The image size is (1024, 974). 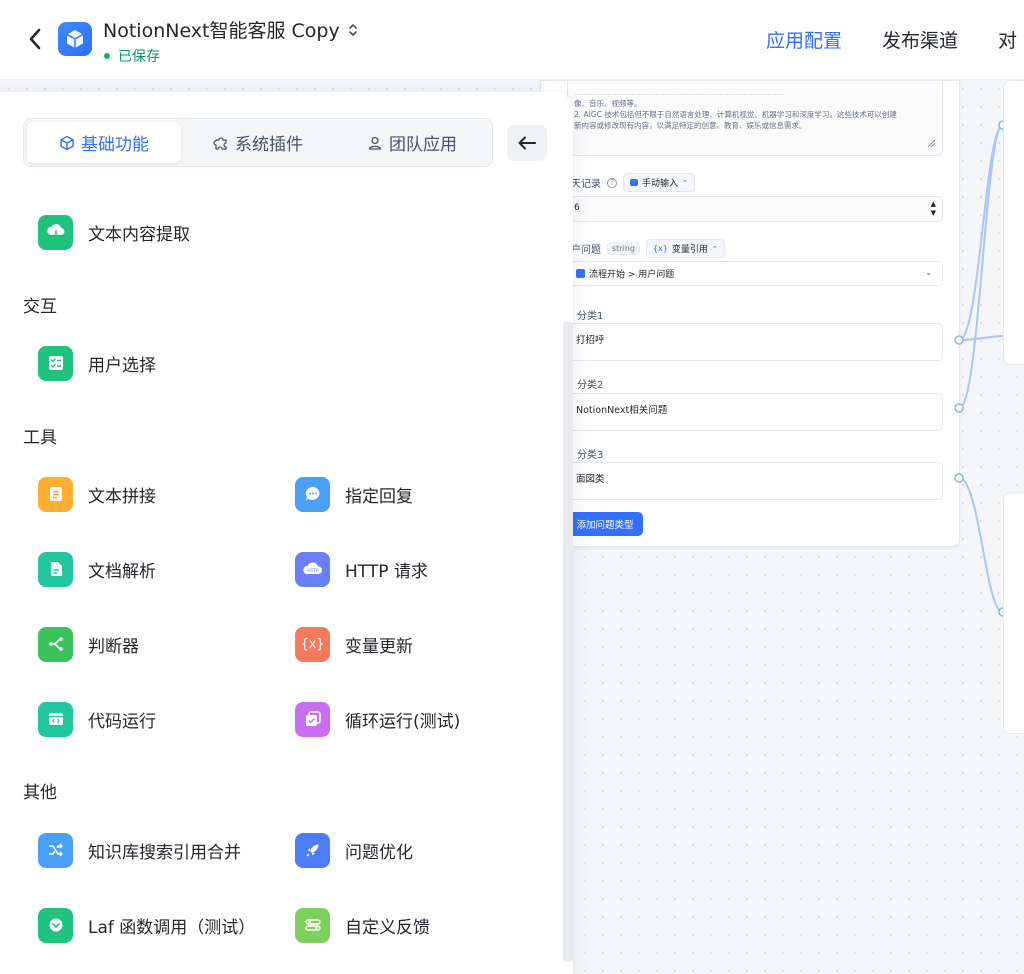 I want to click on merge-icon, so click(x=55, y=850).